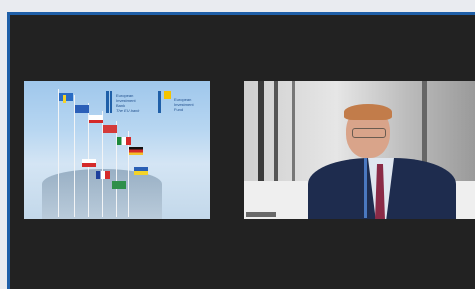 This screenshot has width=475, height=289. I want to click on logo-tagline: The EU bank, so click(128, 110).